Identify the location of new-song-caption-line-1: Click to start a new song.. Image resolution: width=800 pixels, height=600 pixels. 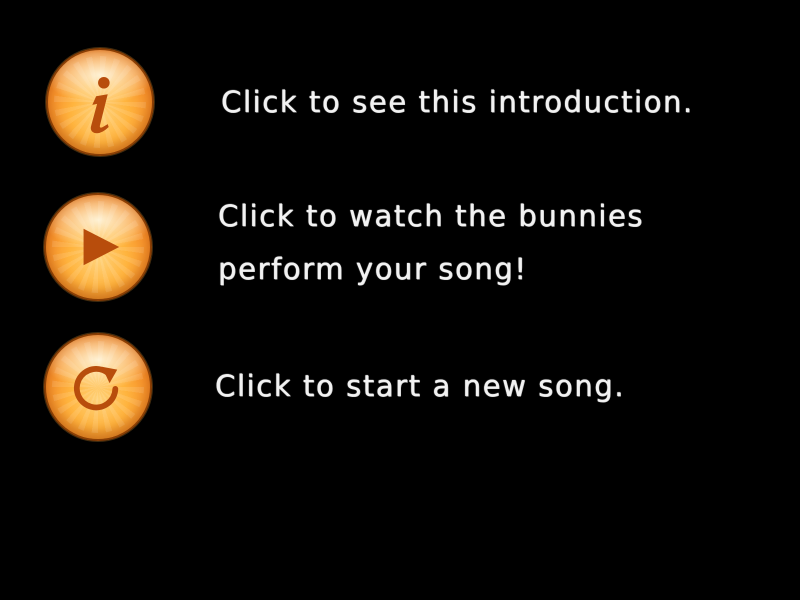
(420, 386).